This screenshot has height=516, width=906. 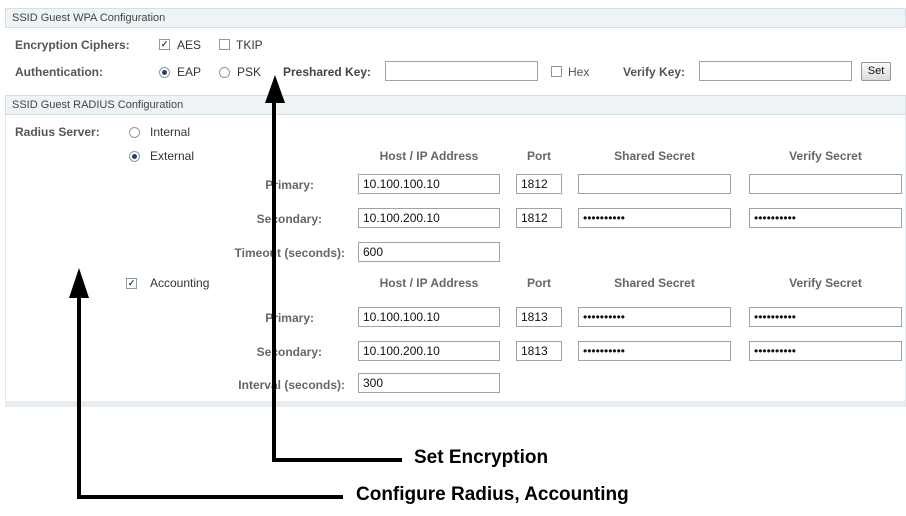 What do you see at coordinates (224, 72) in the screenshot?
I see `psk-radio` at bounding box center [224, 72].